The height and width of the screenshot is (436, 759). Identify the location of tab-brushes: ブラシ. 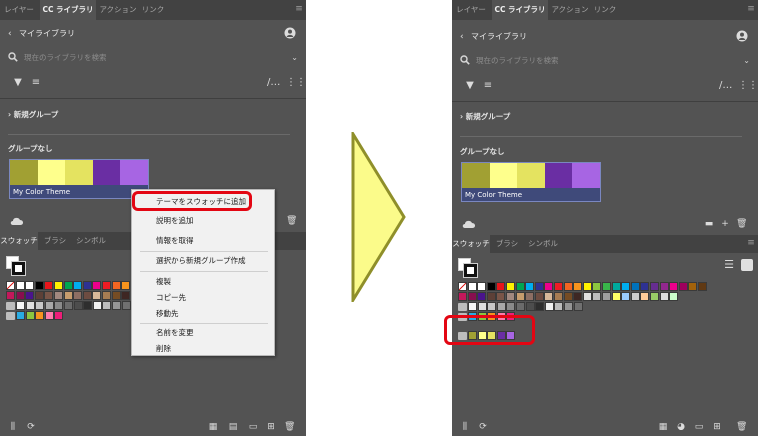
(55, 241).